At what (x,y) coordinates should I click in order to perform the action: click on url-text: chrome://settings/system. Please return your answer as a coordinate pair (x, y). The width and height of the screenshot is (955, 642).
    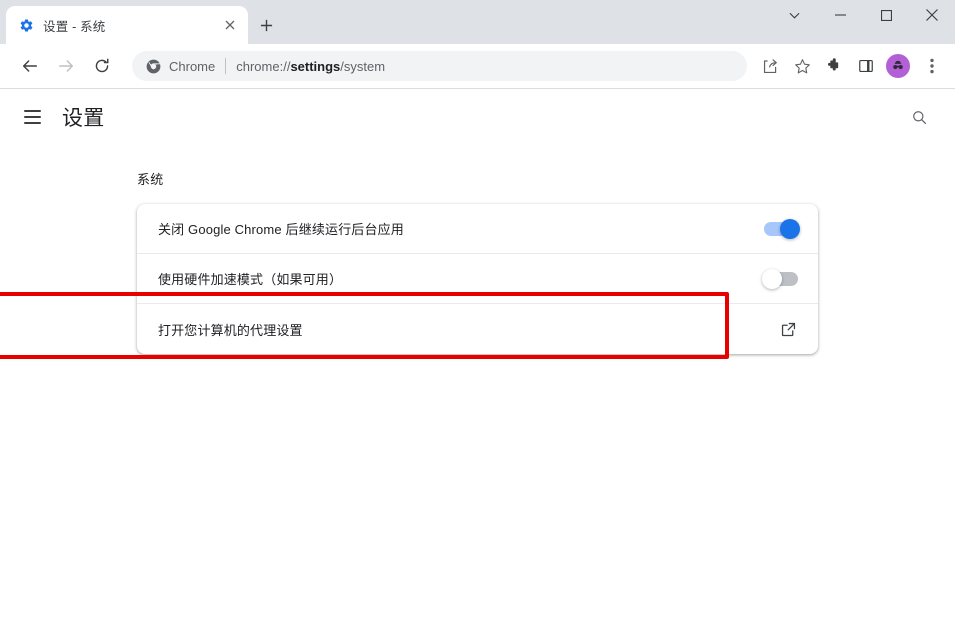
    Looking at the image, I should click on (310, 66).